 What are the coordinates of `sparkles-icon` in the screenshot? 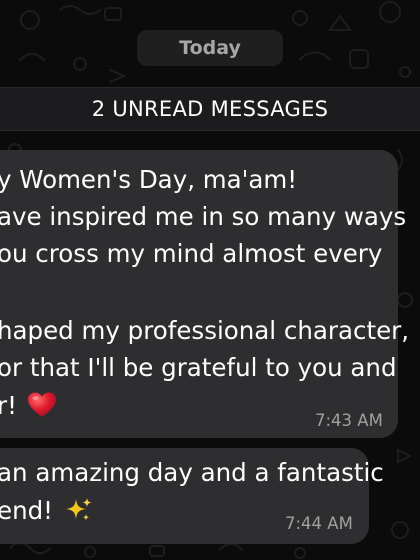 It's located at (78, 509).